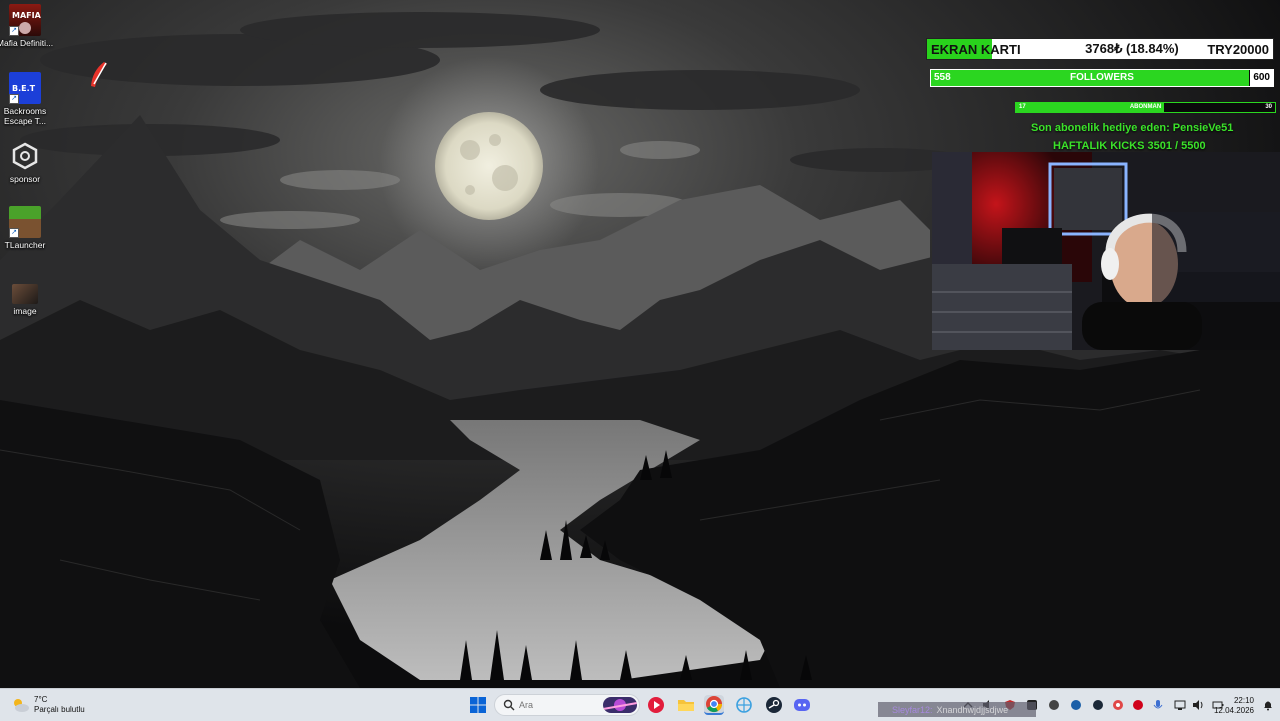 The width and height of the screenshot is (1280, 721). I want to click on taskbar-app-chrome, so click(714, 705).